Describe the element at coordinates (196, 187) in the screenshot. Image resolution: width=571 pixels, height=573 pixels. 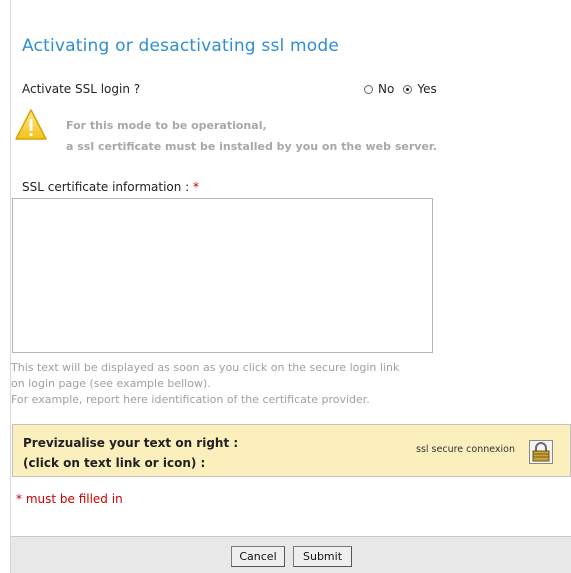
I see `required-asterisk: *` at that location.